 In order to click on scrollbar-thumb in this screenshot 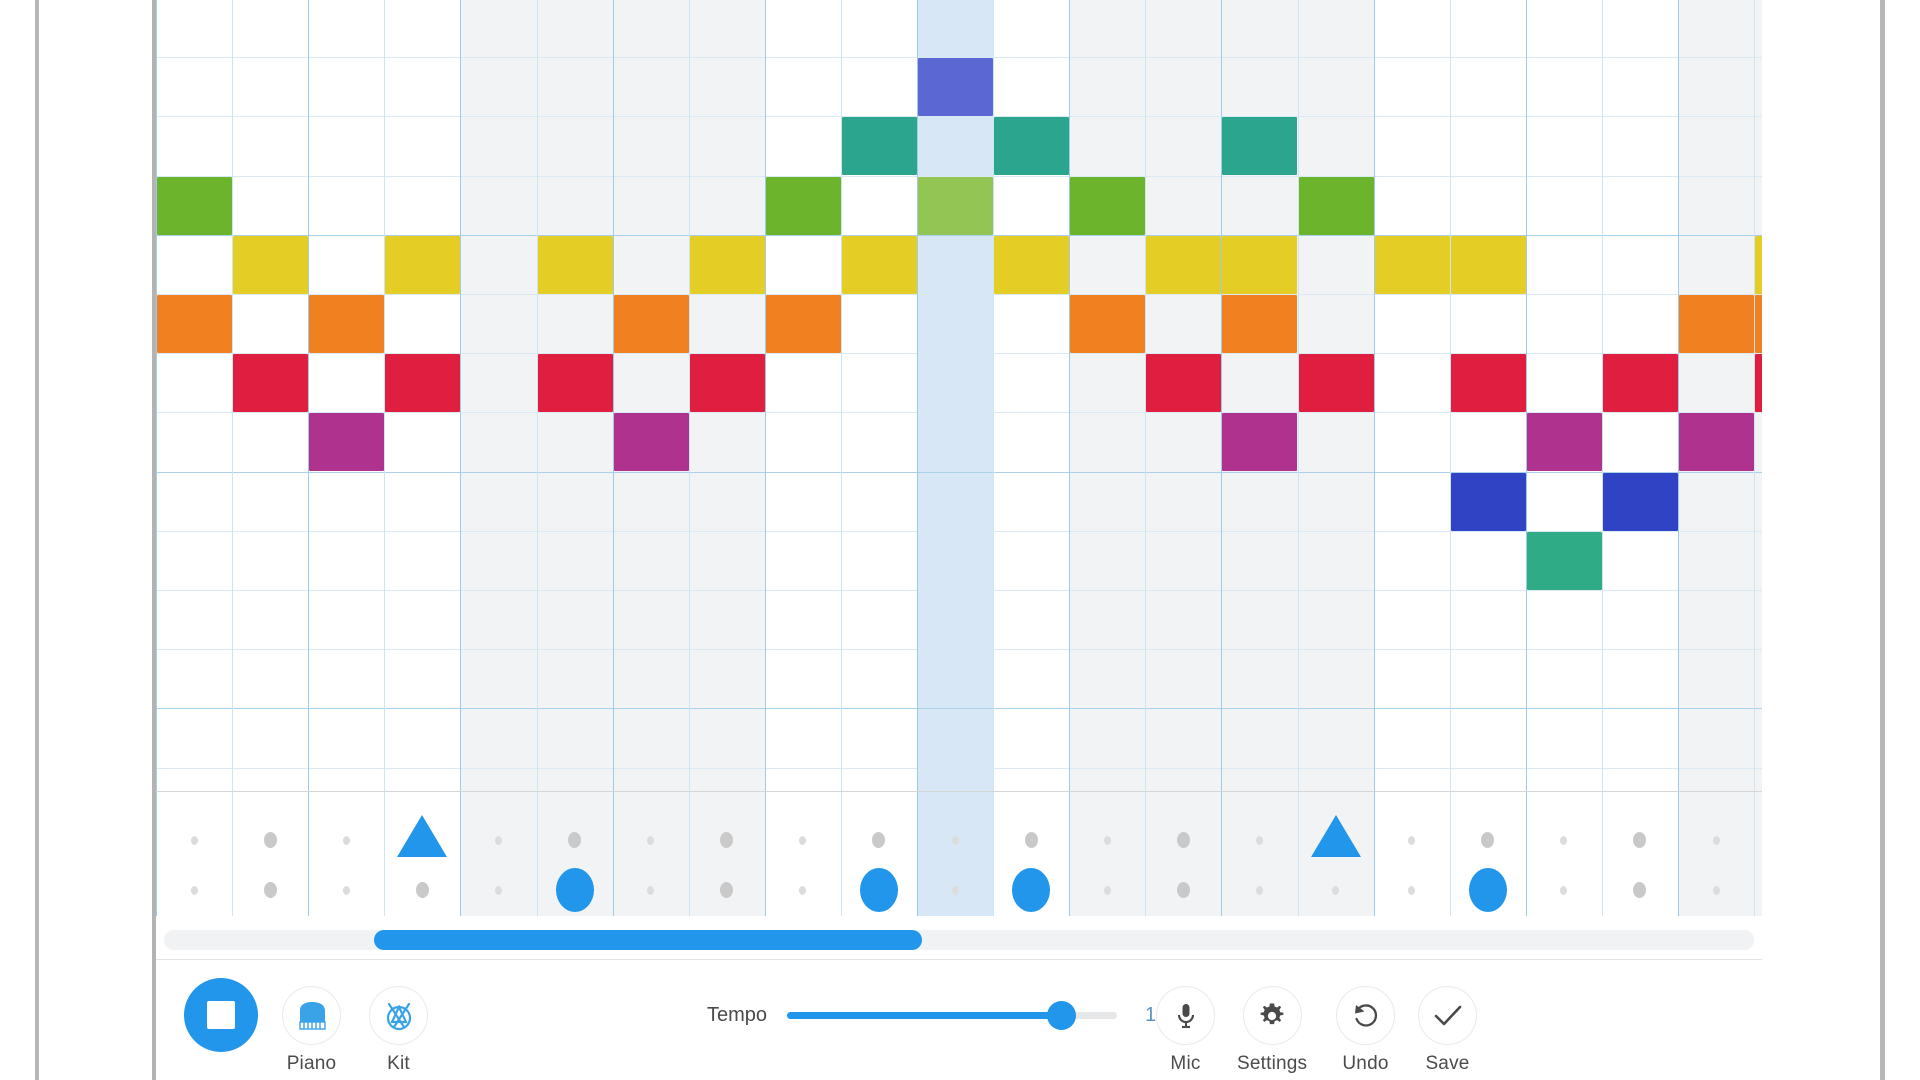, I will do `click(648, 940)`.